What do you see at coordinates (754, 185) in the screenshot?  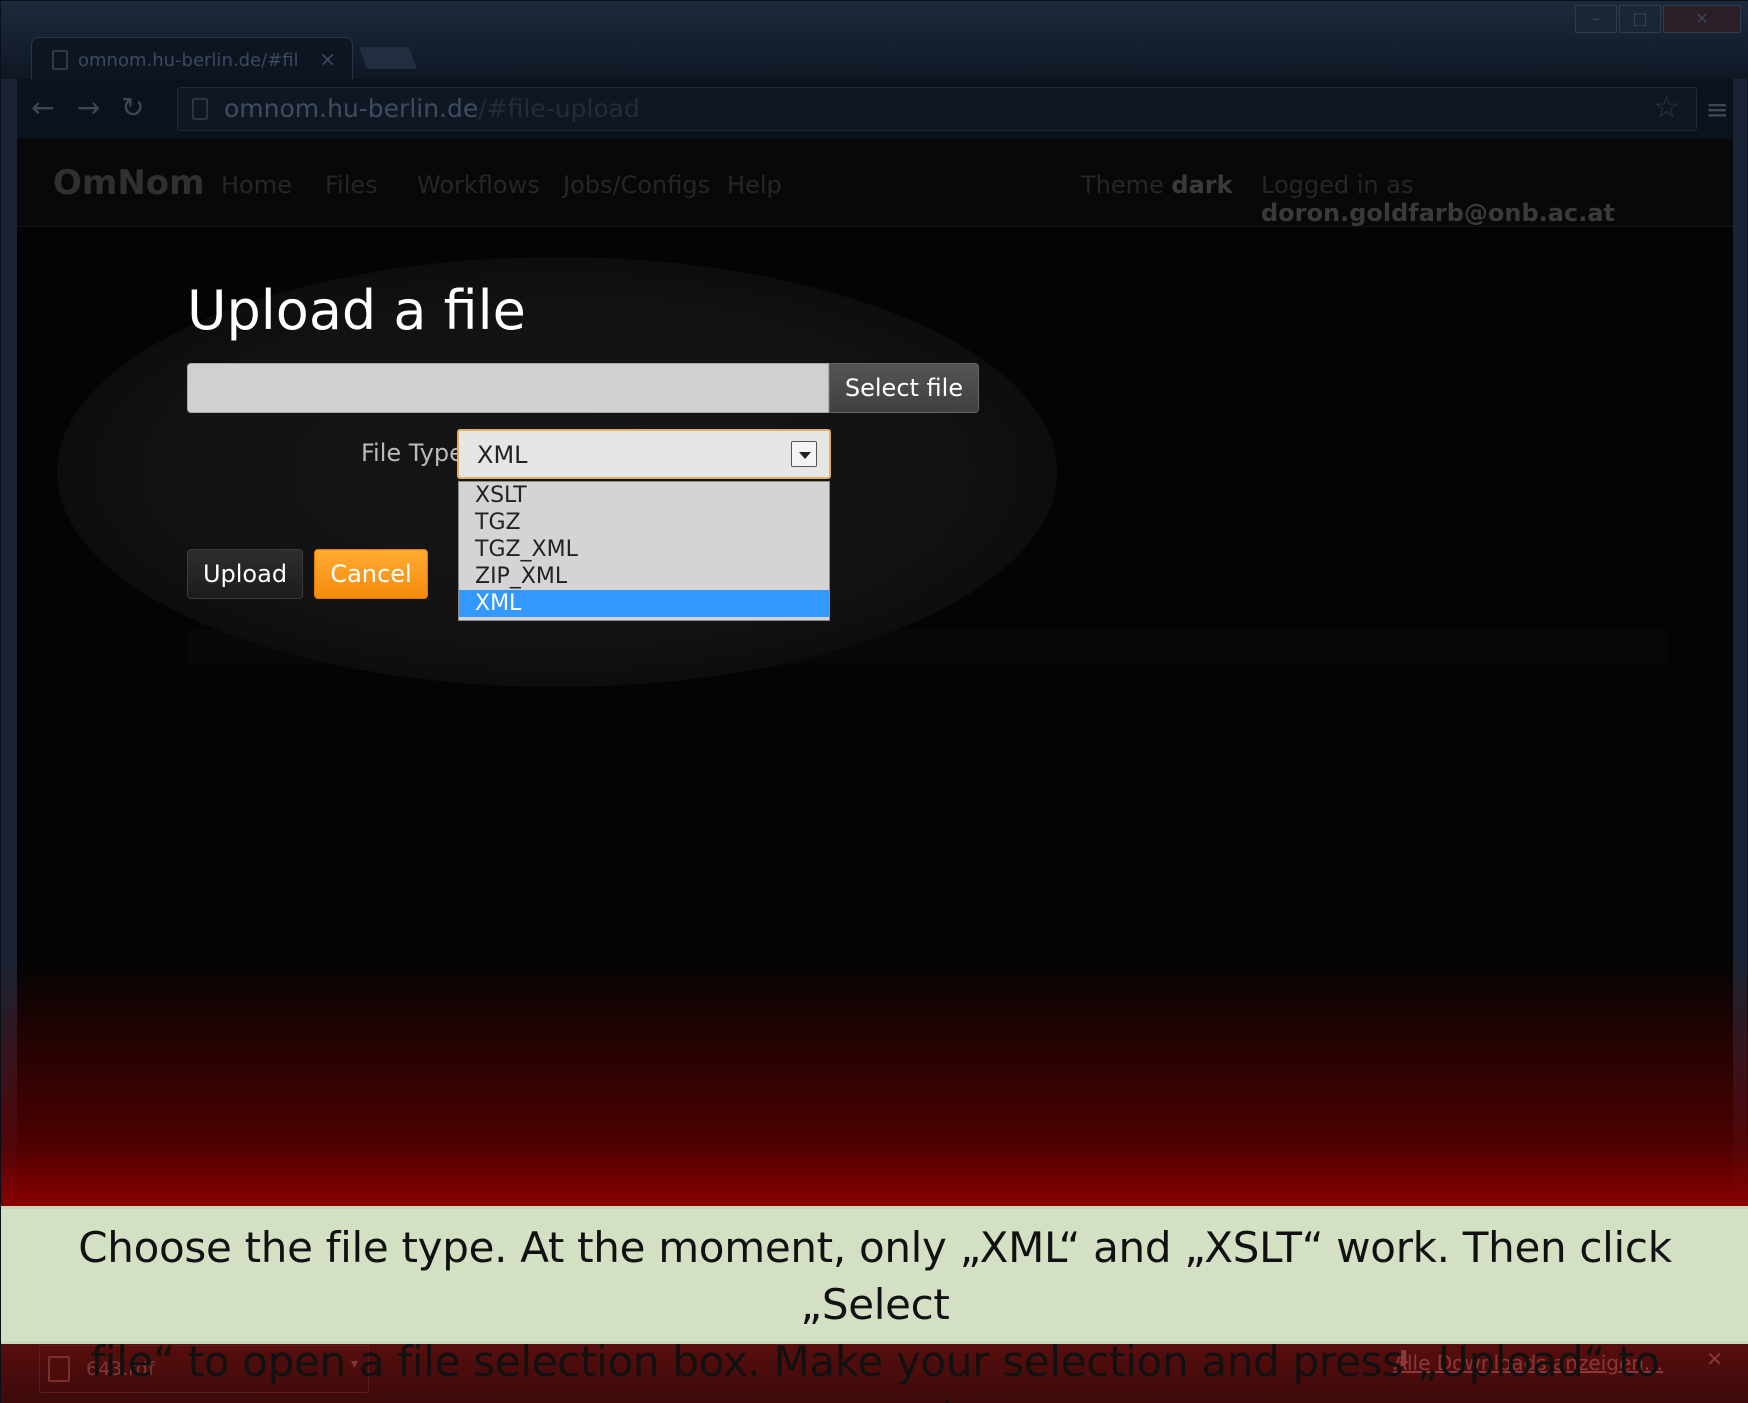 I see `nav-link-help: Help` at bounding box center [754, 185].